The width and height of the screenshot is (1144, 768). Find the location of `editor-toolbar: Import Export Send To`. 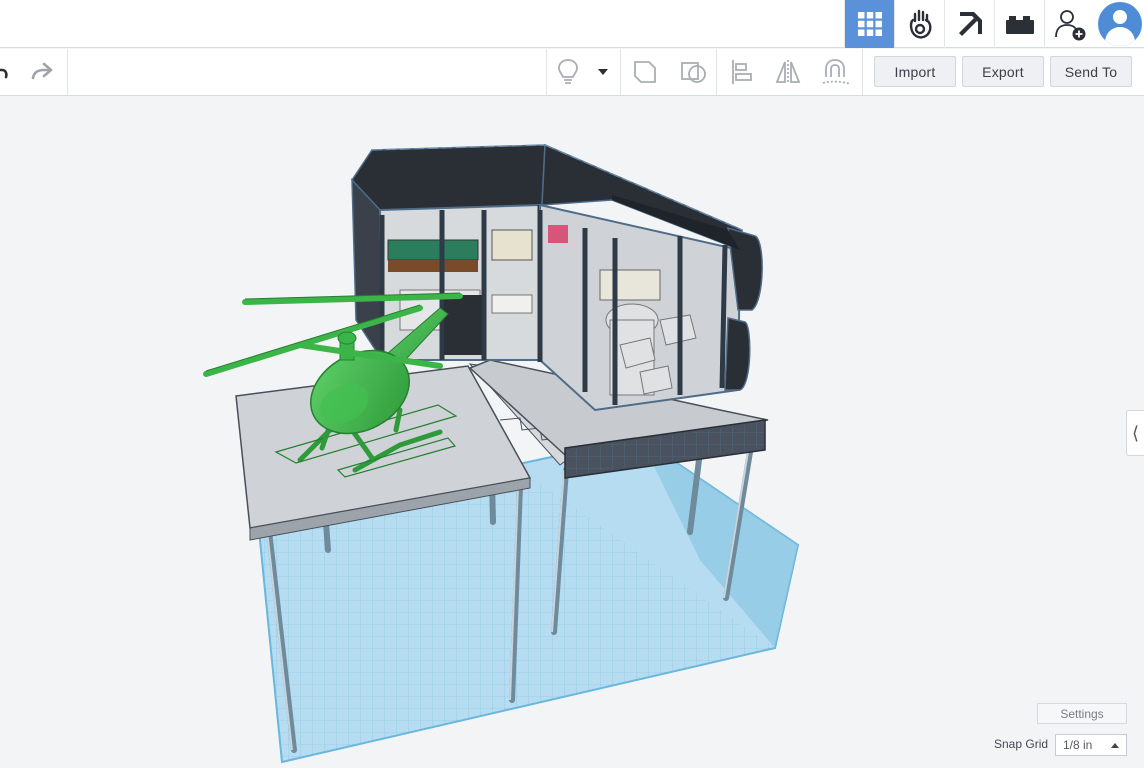

editor-toolbar: Import Export Send To is located at coordinates (572, 72).